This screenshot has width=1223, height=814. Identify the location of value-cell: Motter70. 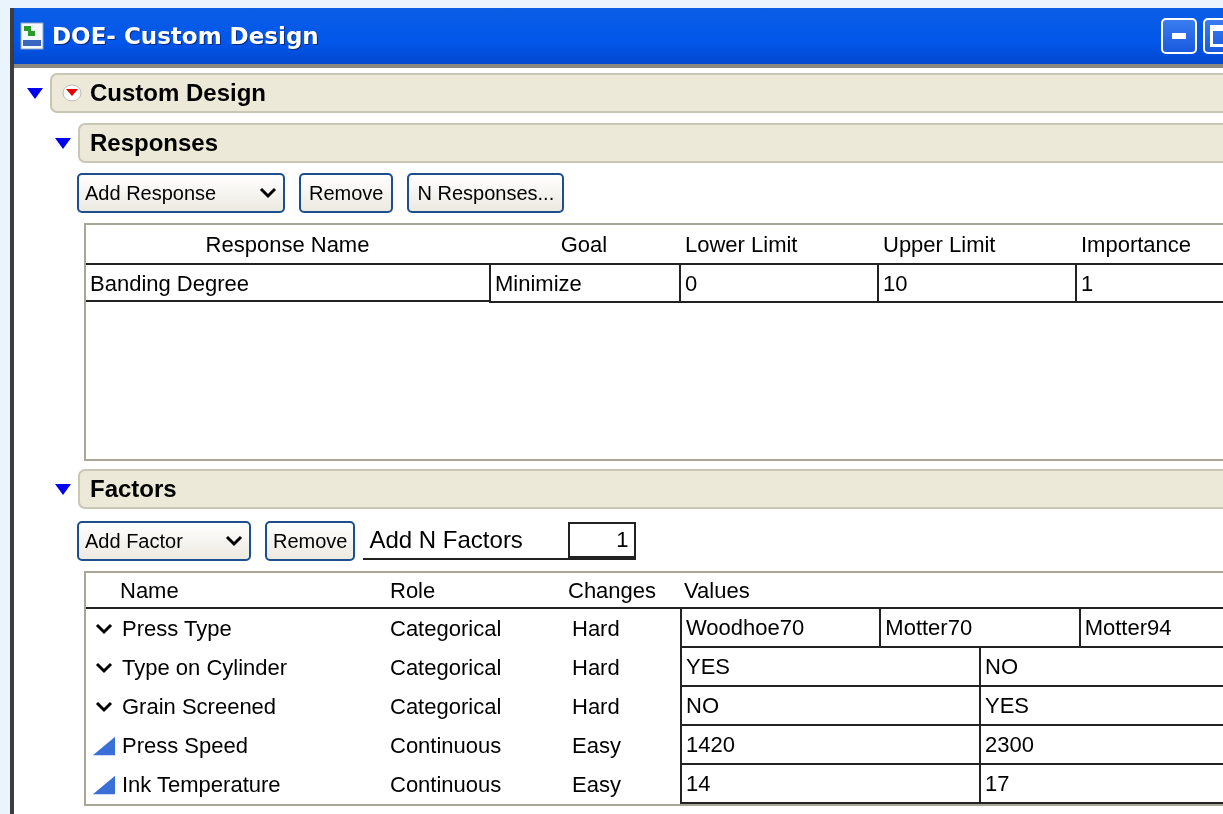
(979, 628).